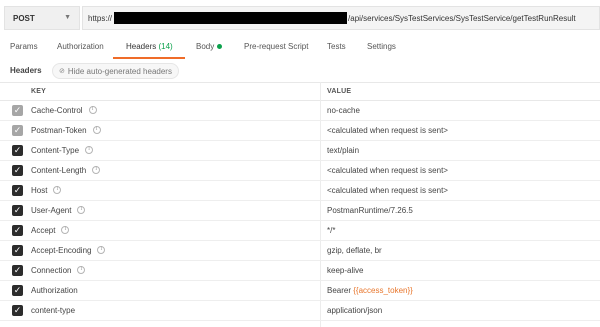 This screenshot has width=600, height=327. I want to click on header-value: text/plain, so click(343, 150).